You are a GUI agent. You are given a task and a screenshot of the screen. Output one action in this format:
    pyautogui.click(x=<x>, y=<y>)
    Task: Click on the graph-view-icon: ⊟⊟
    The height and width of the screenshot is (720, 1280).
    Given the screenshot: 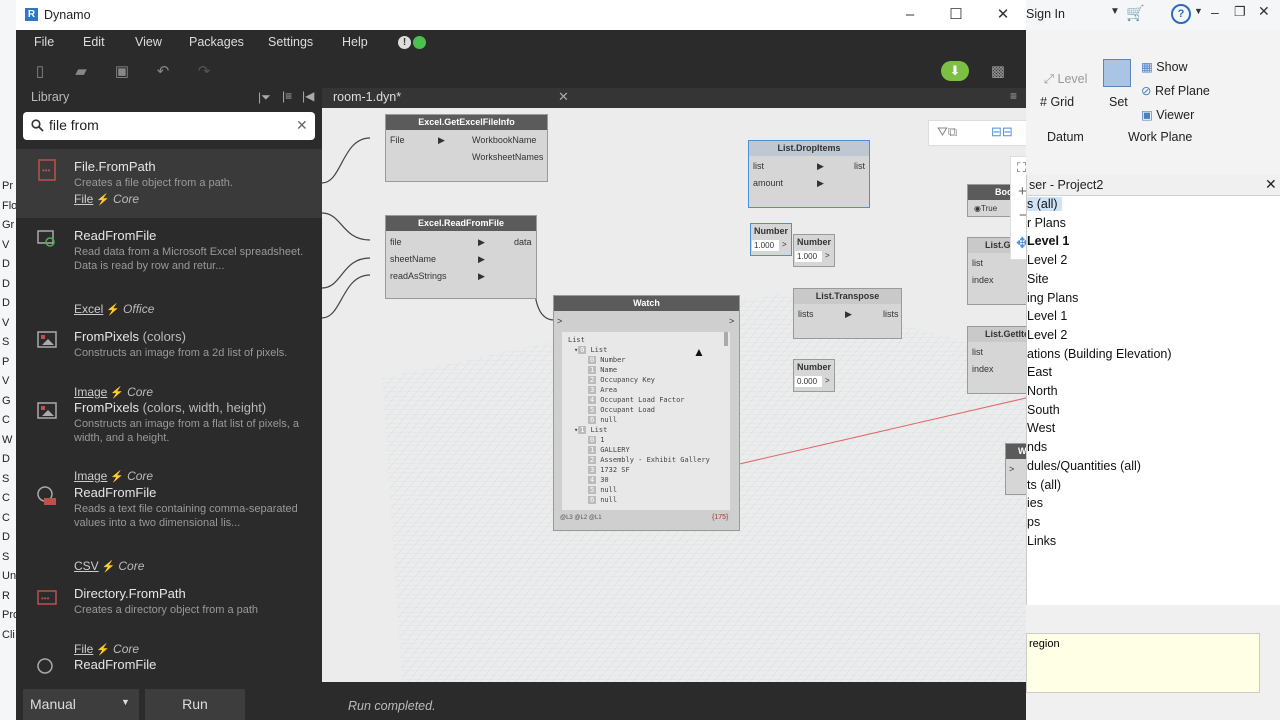 What is the action you would take?
    pyautogui.click(x=1002, y=132)
    